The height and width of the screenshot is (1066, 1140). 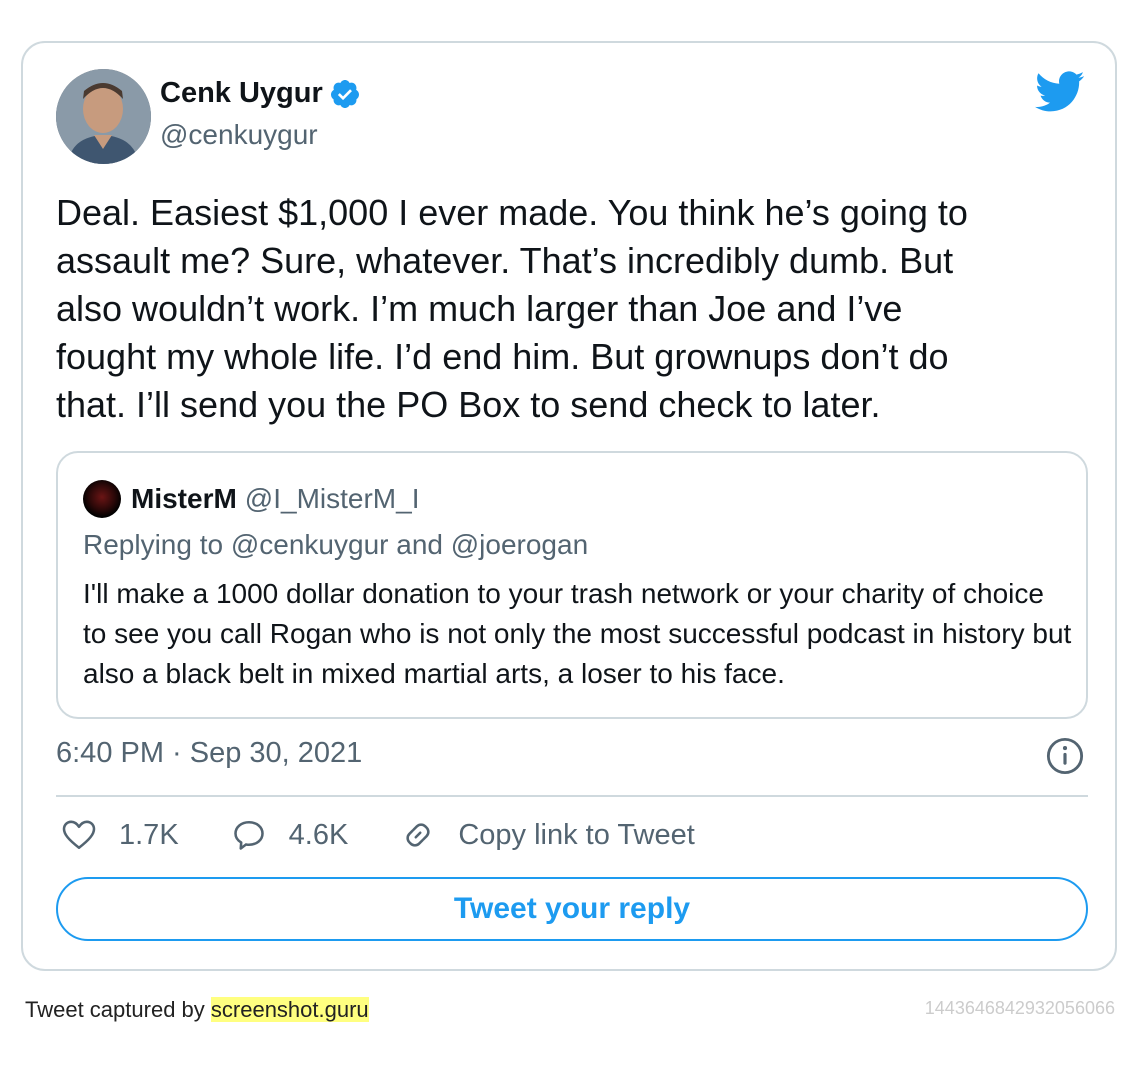 What do you see at coordinates (149, 834) in the screenshot?
I see `like-count: 1.7K` at bounding box center [149, 834].